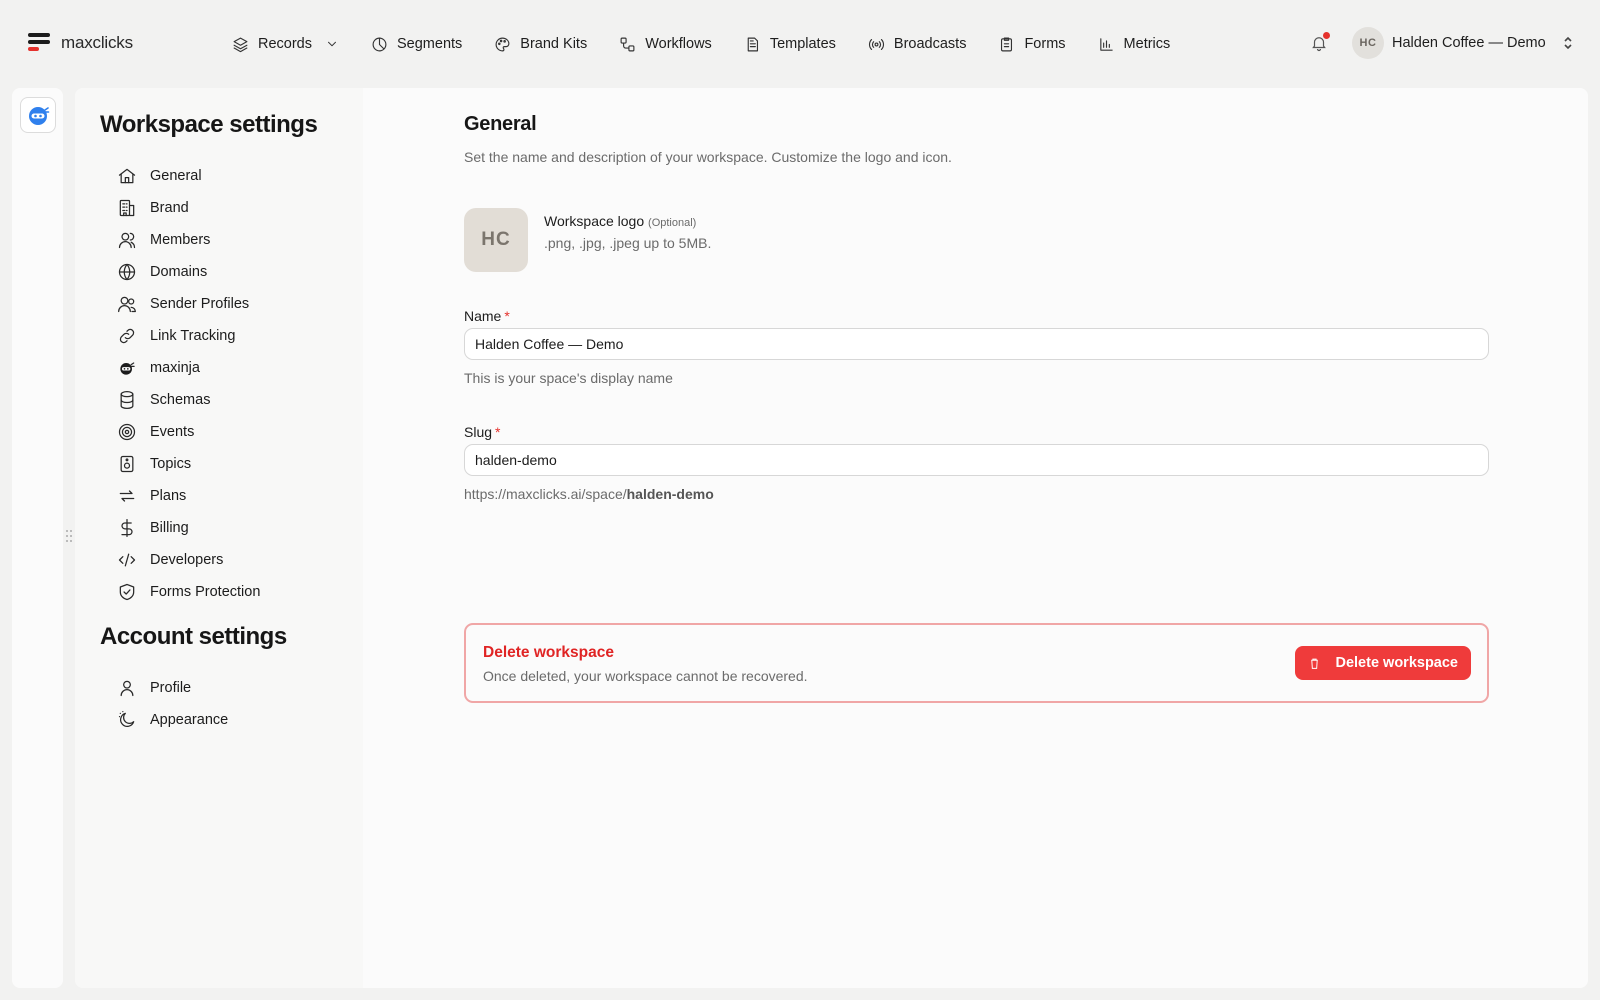  What do you see at coordinates (483, 316) in the screenshot?
I see `name-label-text: Name` at bounding box center [483, 316].